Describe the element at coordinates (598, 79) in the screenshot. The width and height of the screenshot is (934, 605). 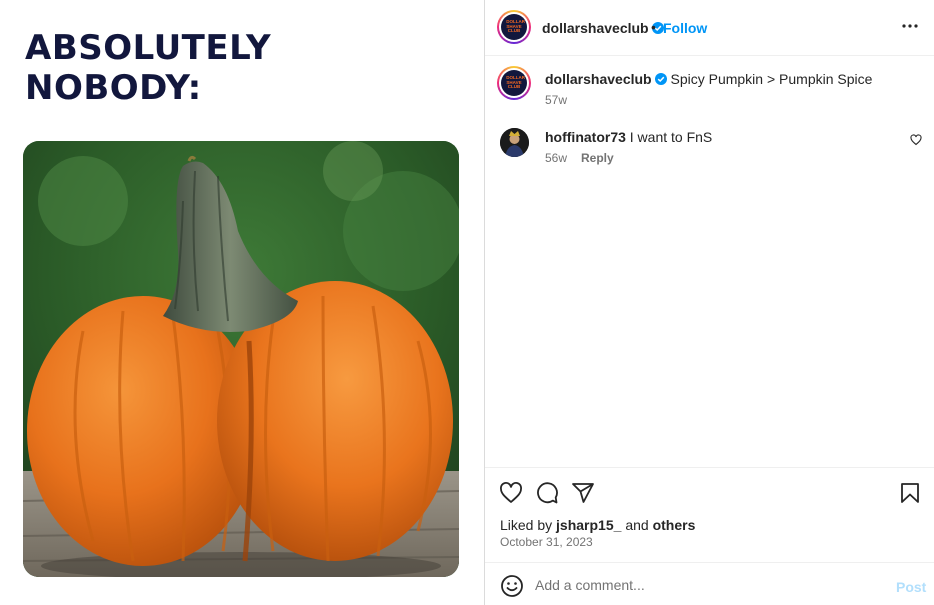
I see `caption-username: dollarshaveclub` at that location.